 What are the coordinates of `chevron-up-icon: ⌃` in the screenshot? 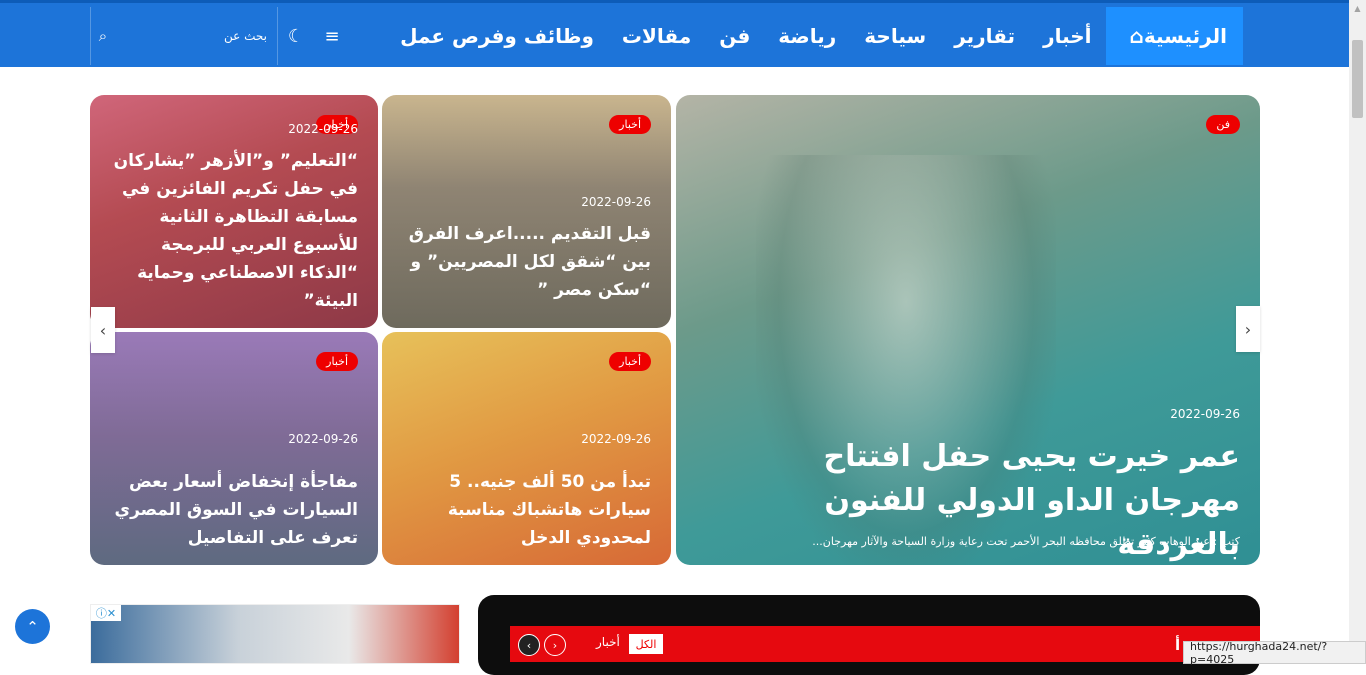 It's located at (32, 626).